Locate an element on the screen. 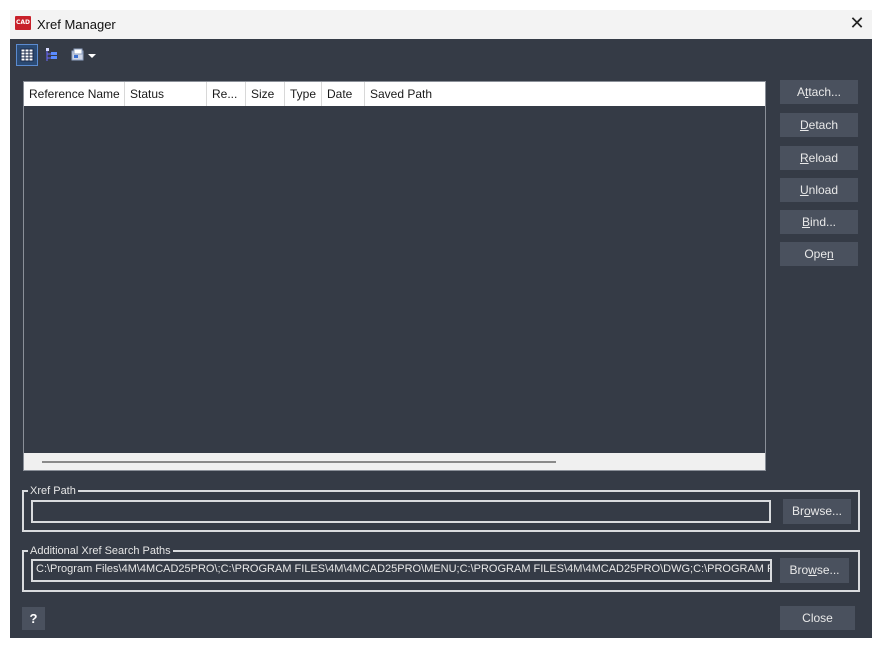 This screenshot has width=882, height=648. app-logo-icon: CAD is located at coordinates (23, 23).